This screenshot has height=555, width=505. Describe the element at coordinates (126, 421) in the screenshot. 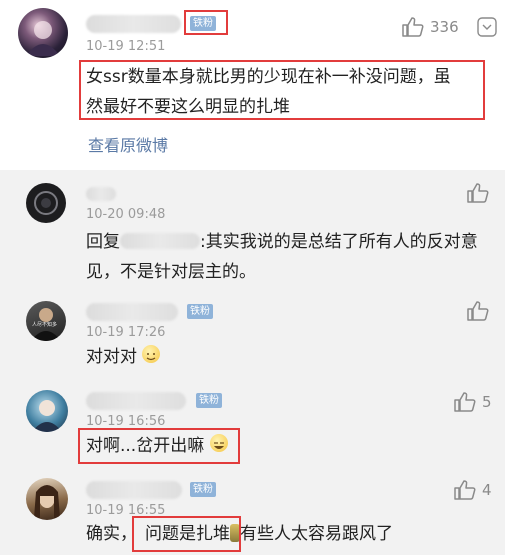

I see `reply-time: 10-19 16:56` at that location.